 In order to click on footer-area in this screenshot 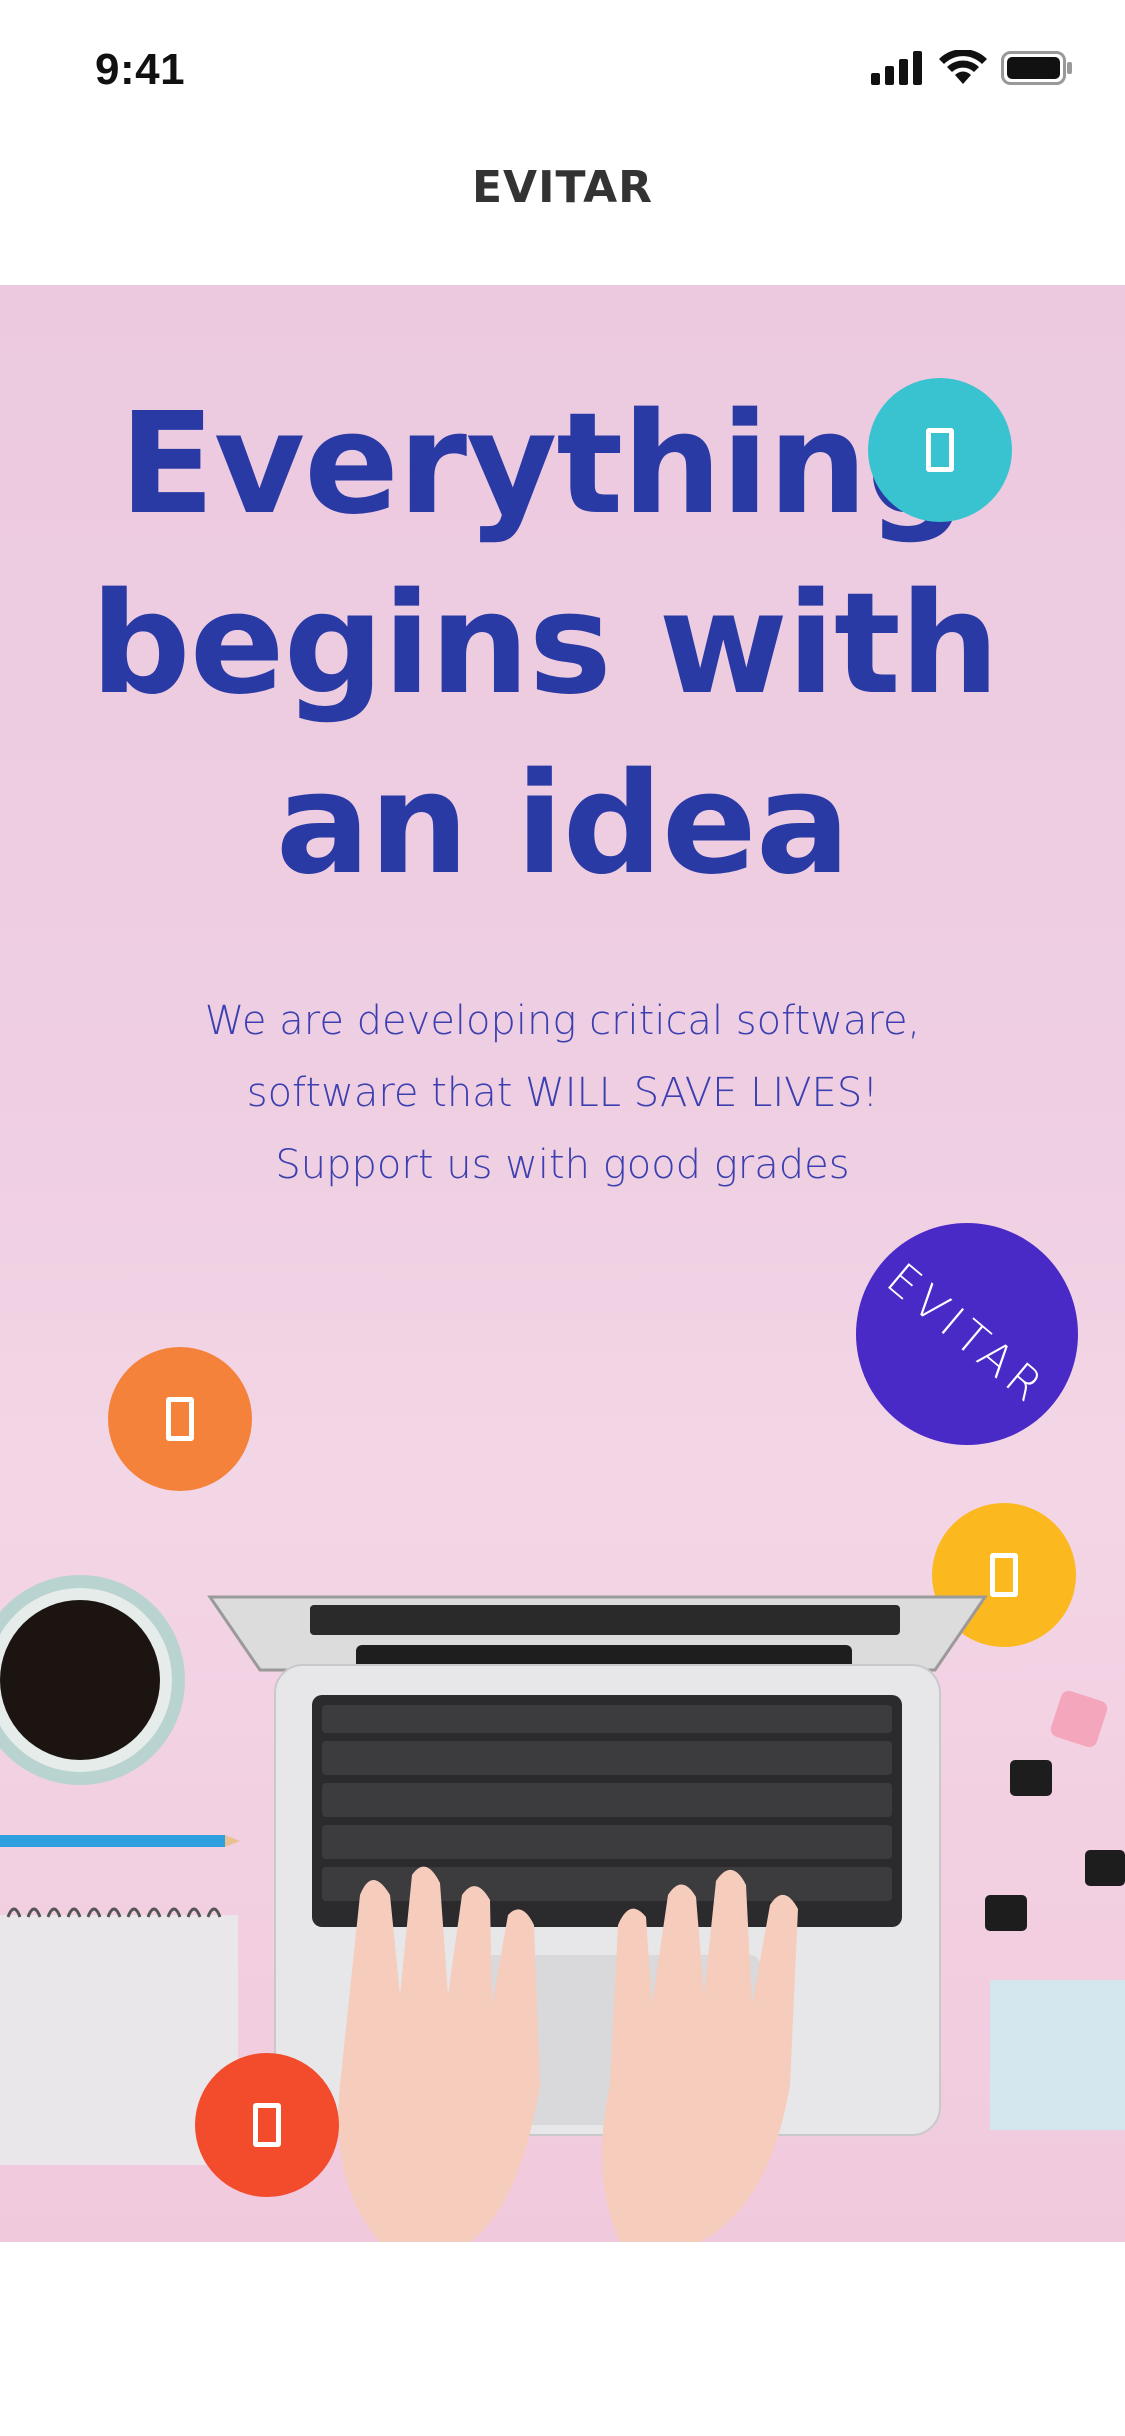, I will do `click(562, 2339)`.